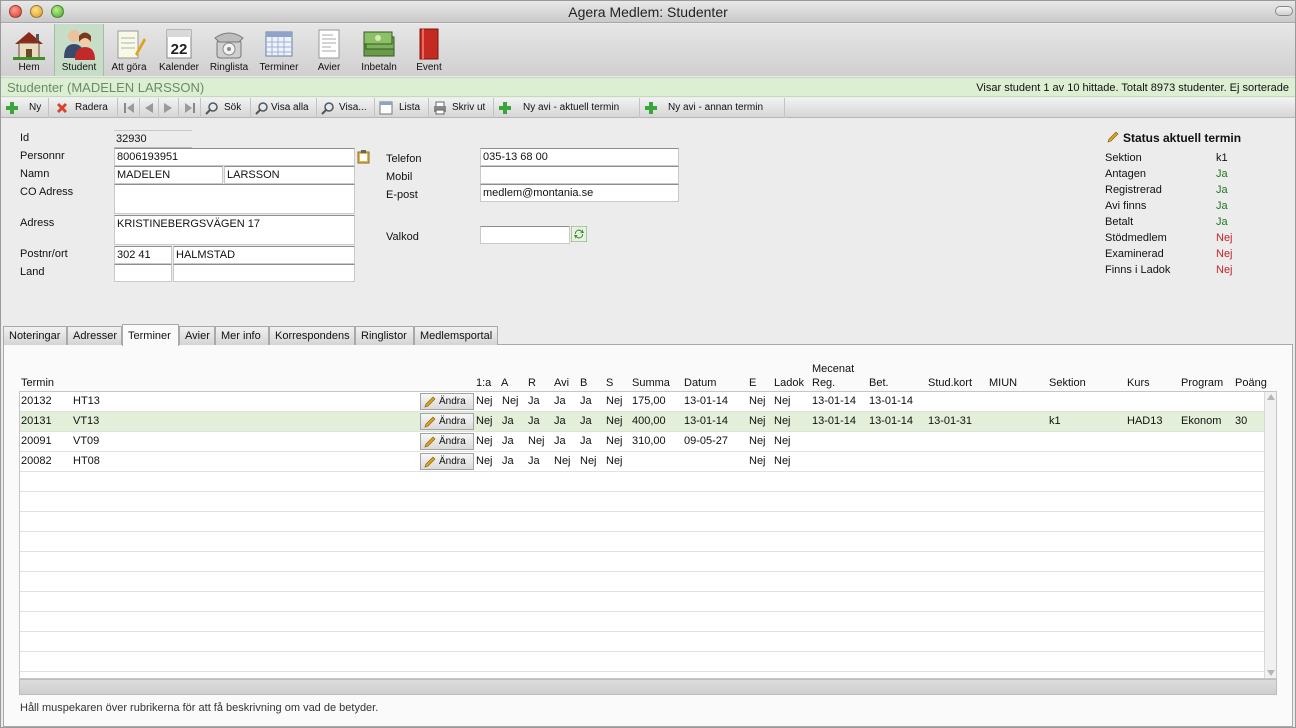 Image resolution: width=1296 pixels, height=728 pixels. What do you see at coordinates (579, 193) in the screenshot?
I see `email-field: medlem@montania.se` at bounding box center [579, 193].